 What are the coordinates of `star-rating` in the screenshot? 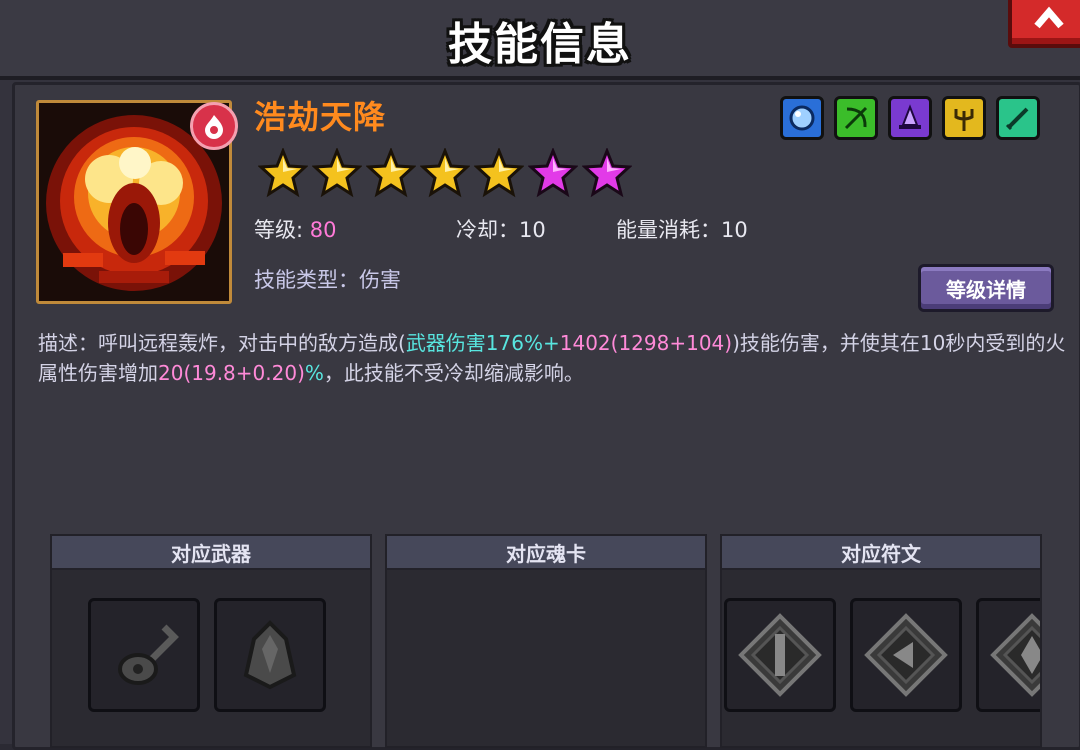 It's located at (445, 173).